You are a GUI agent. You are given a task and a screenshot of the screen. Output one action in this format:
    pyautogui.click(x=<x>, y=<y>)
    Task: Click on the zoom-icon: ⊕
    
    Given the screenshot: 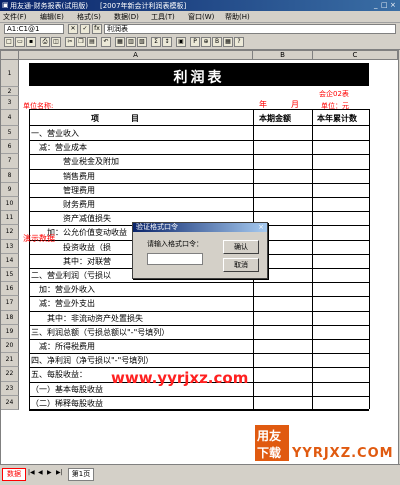 What is the action you would take?
    pyautogui.click(x=206, y=42)
    